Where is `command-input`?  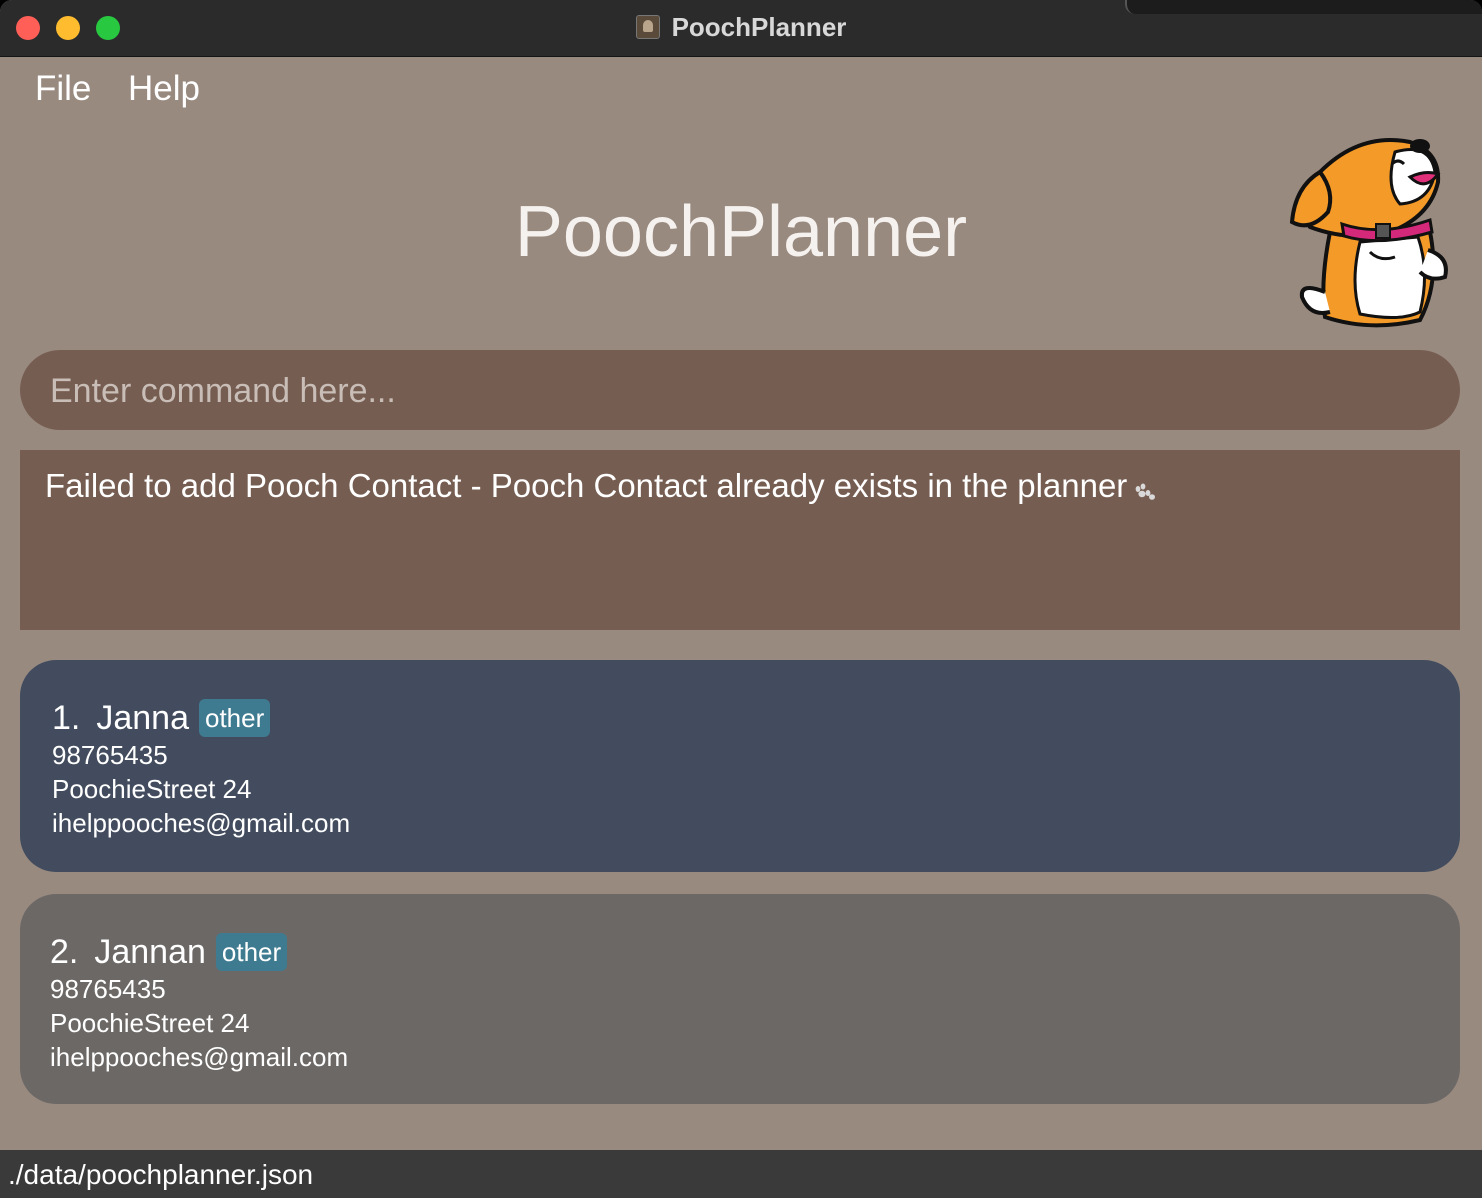 command-input is located at coordinates (740, 391).